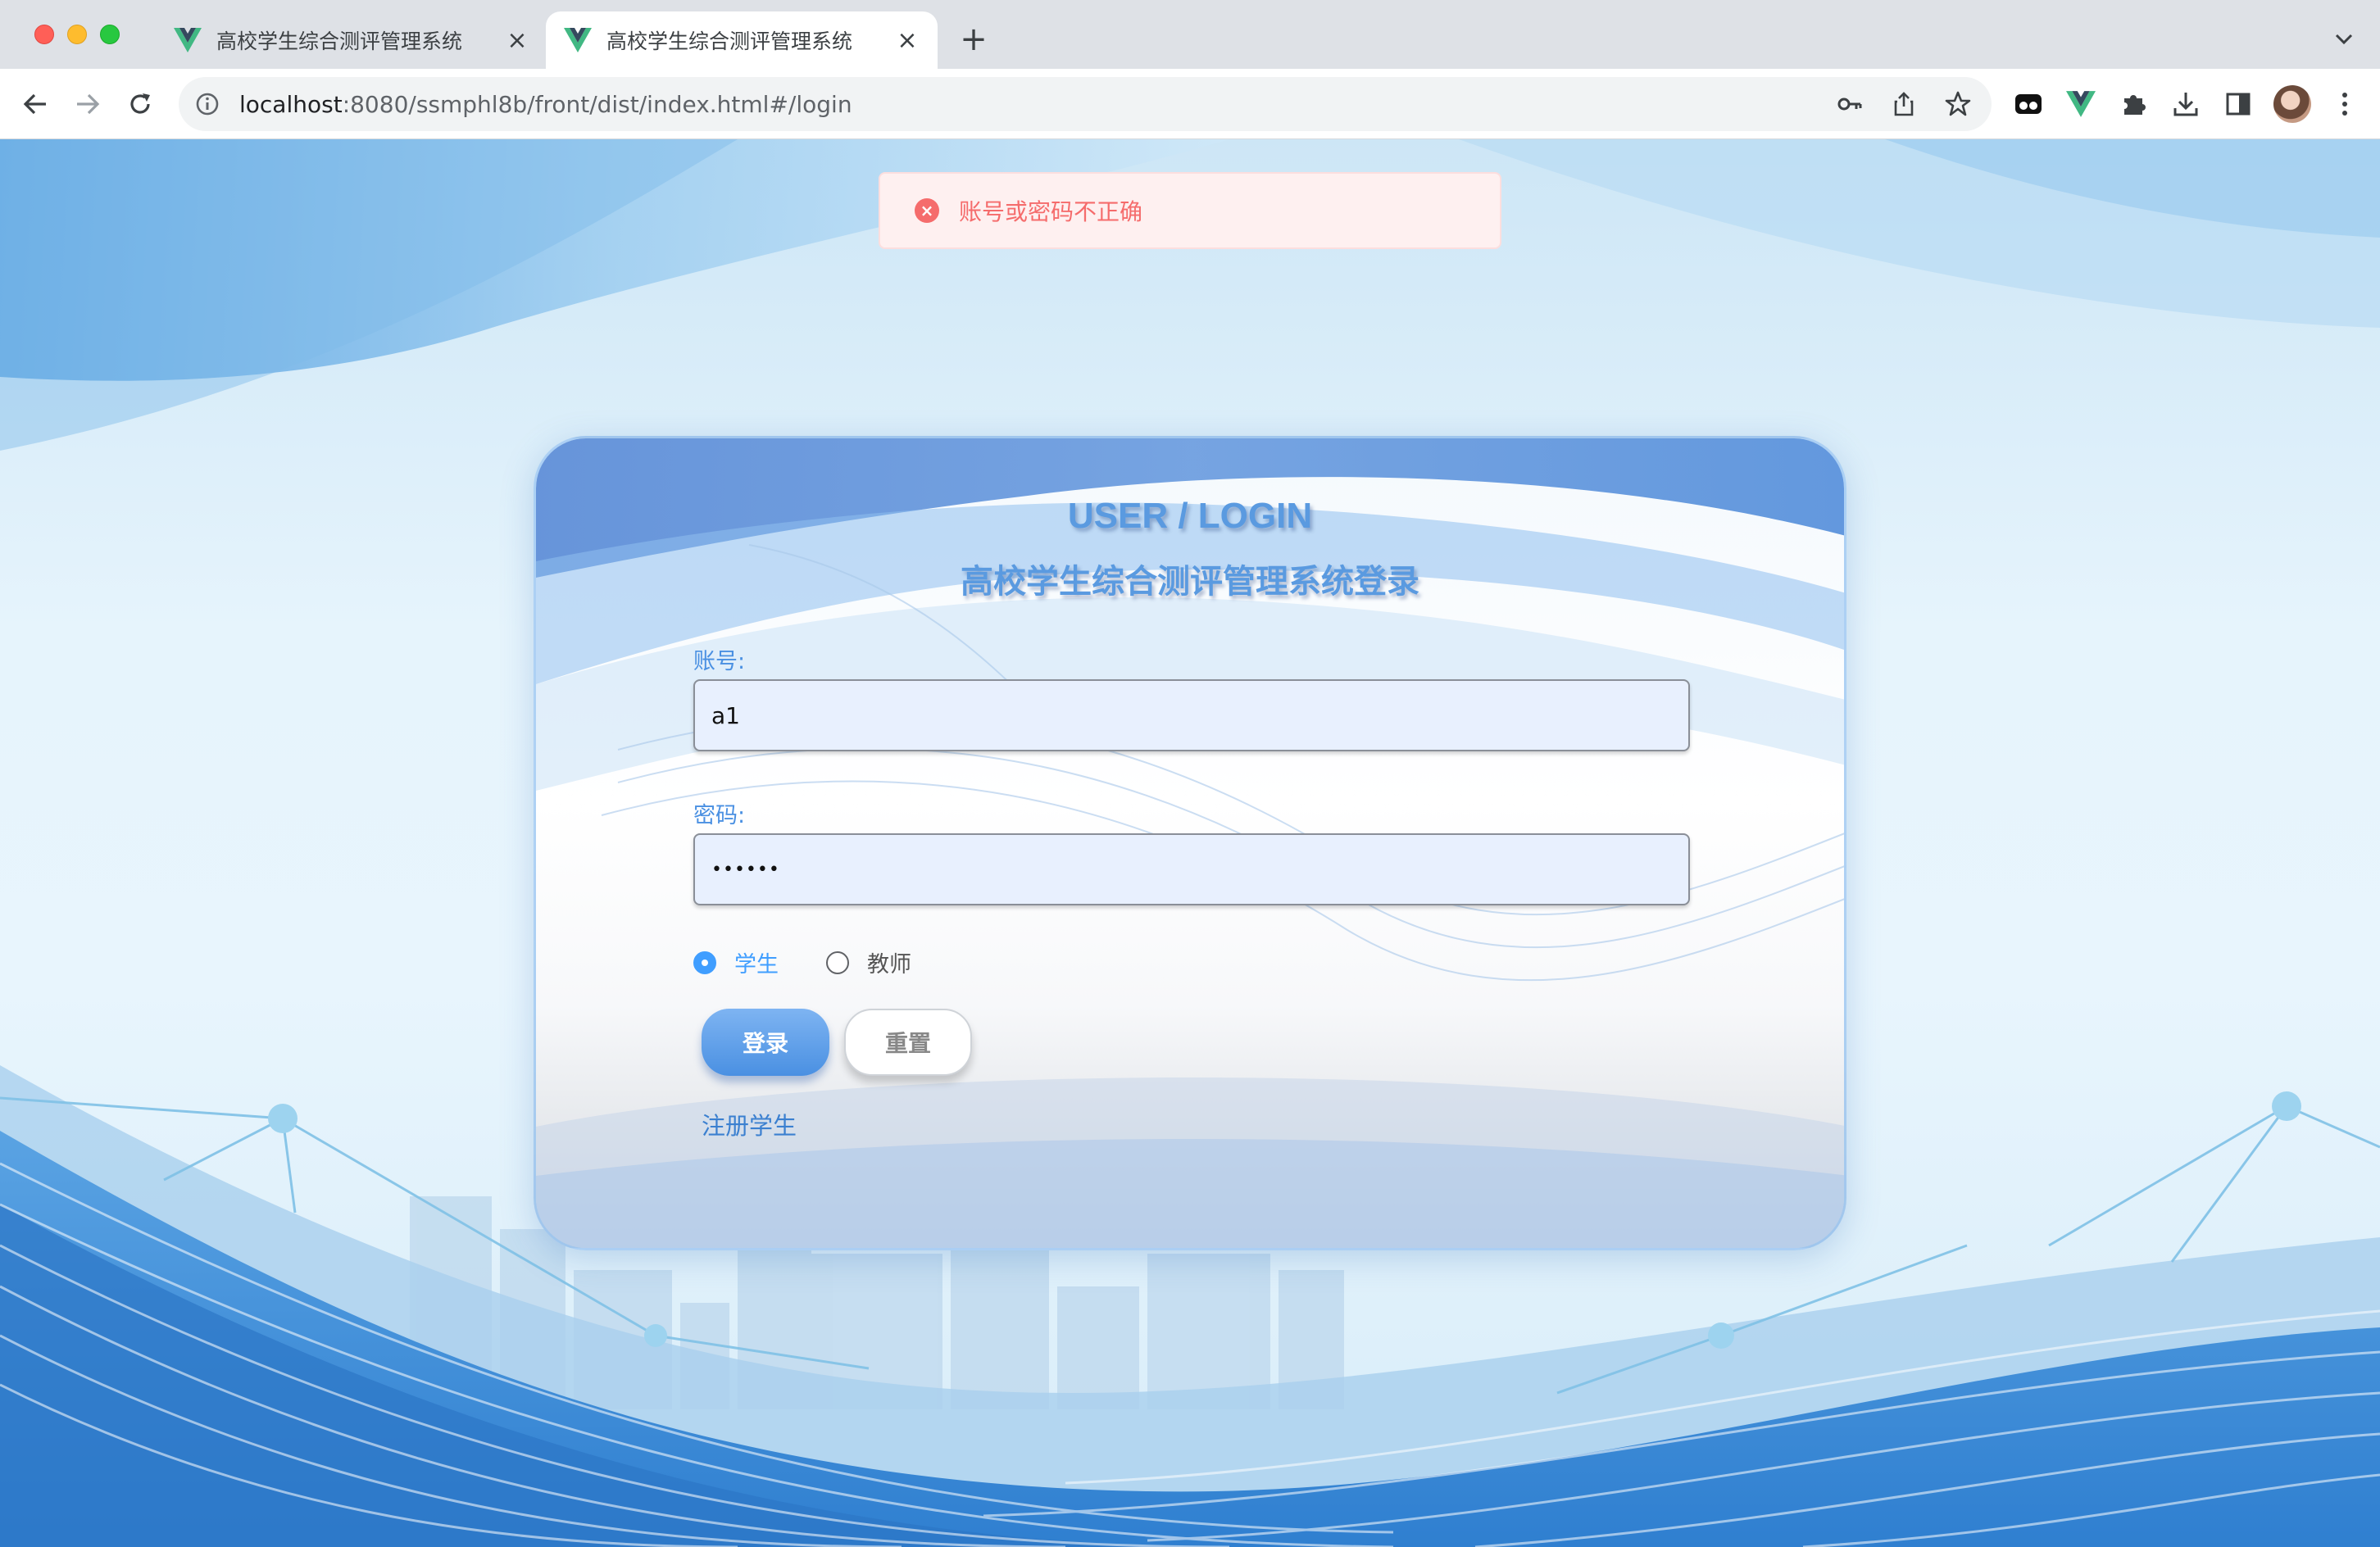 The height and width of the screenshot is (1547, 2380). I want to click on window-minimize-button, so click(77, 35).